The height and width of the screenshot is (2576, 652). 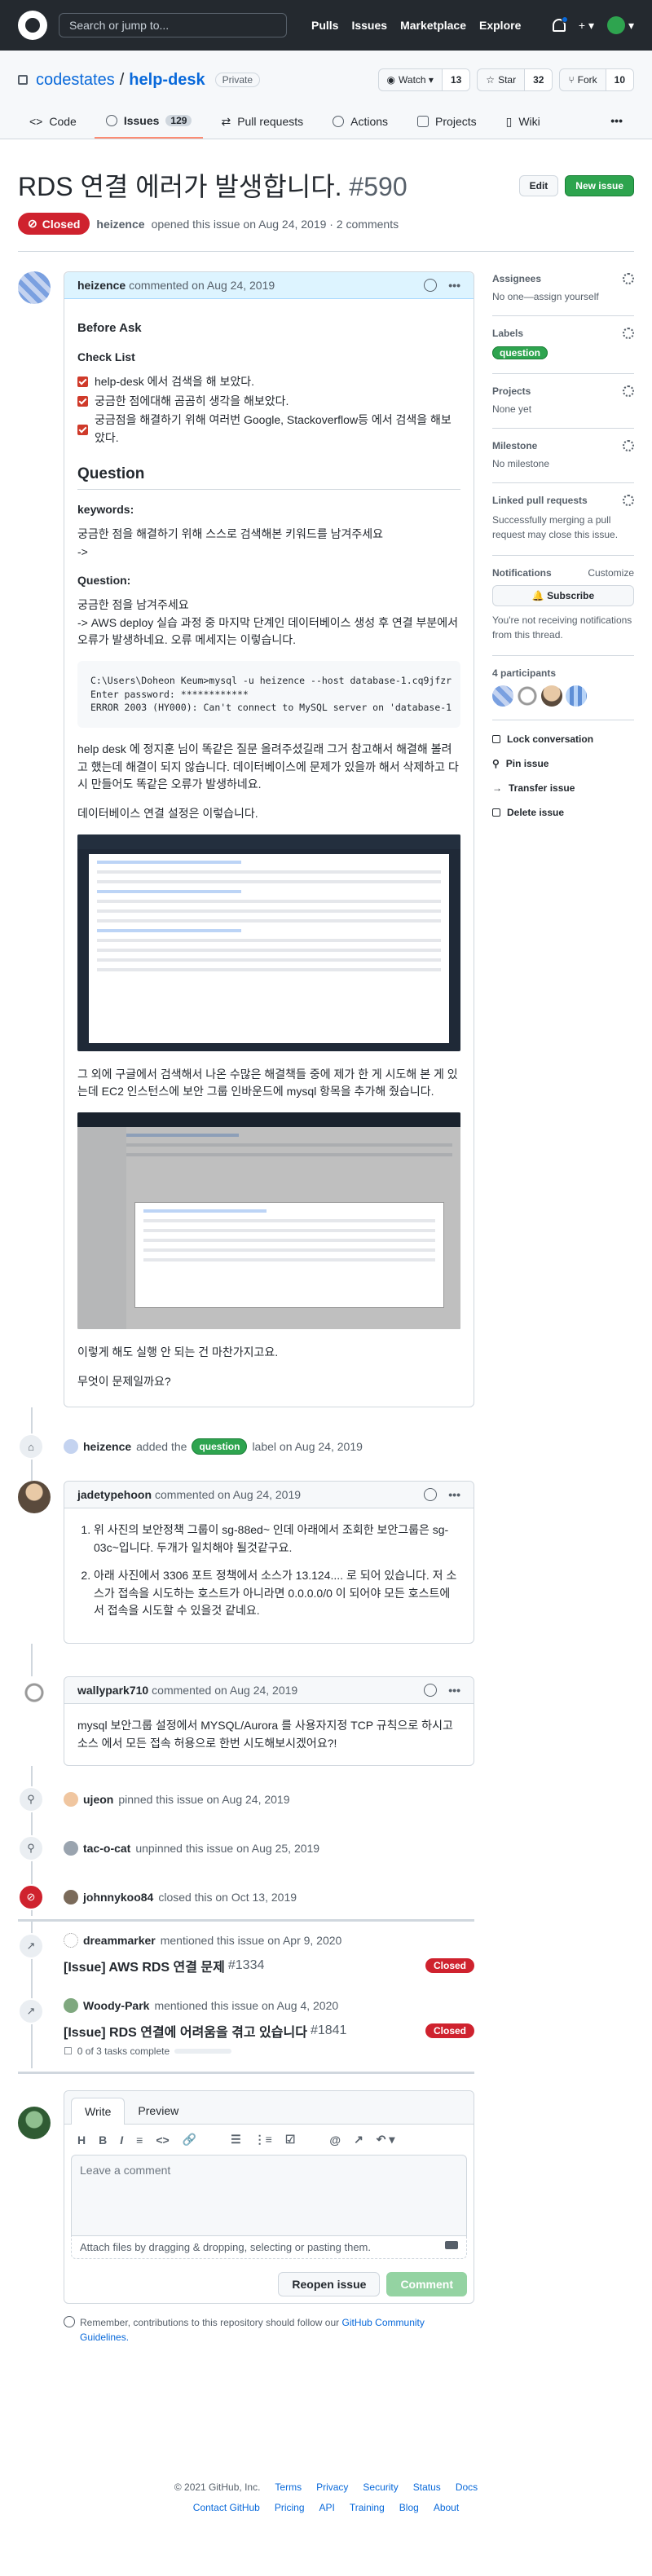 I want to click on xref-issue-number: #1334, so click(x=246, y=1966).